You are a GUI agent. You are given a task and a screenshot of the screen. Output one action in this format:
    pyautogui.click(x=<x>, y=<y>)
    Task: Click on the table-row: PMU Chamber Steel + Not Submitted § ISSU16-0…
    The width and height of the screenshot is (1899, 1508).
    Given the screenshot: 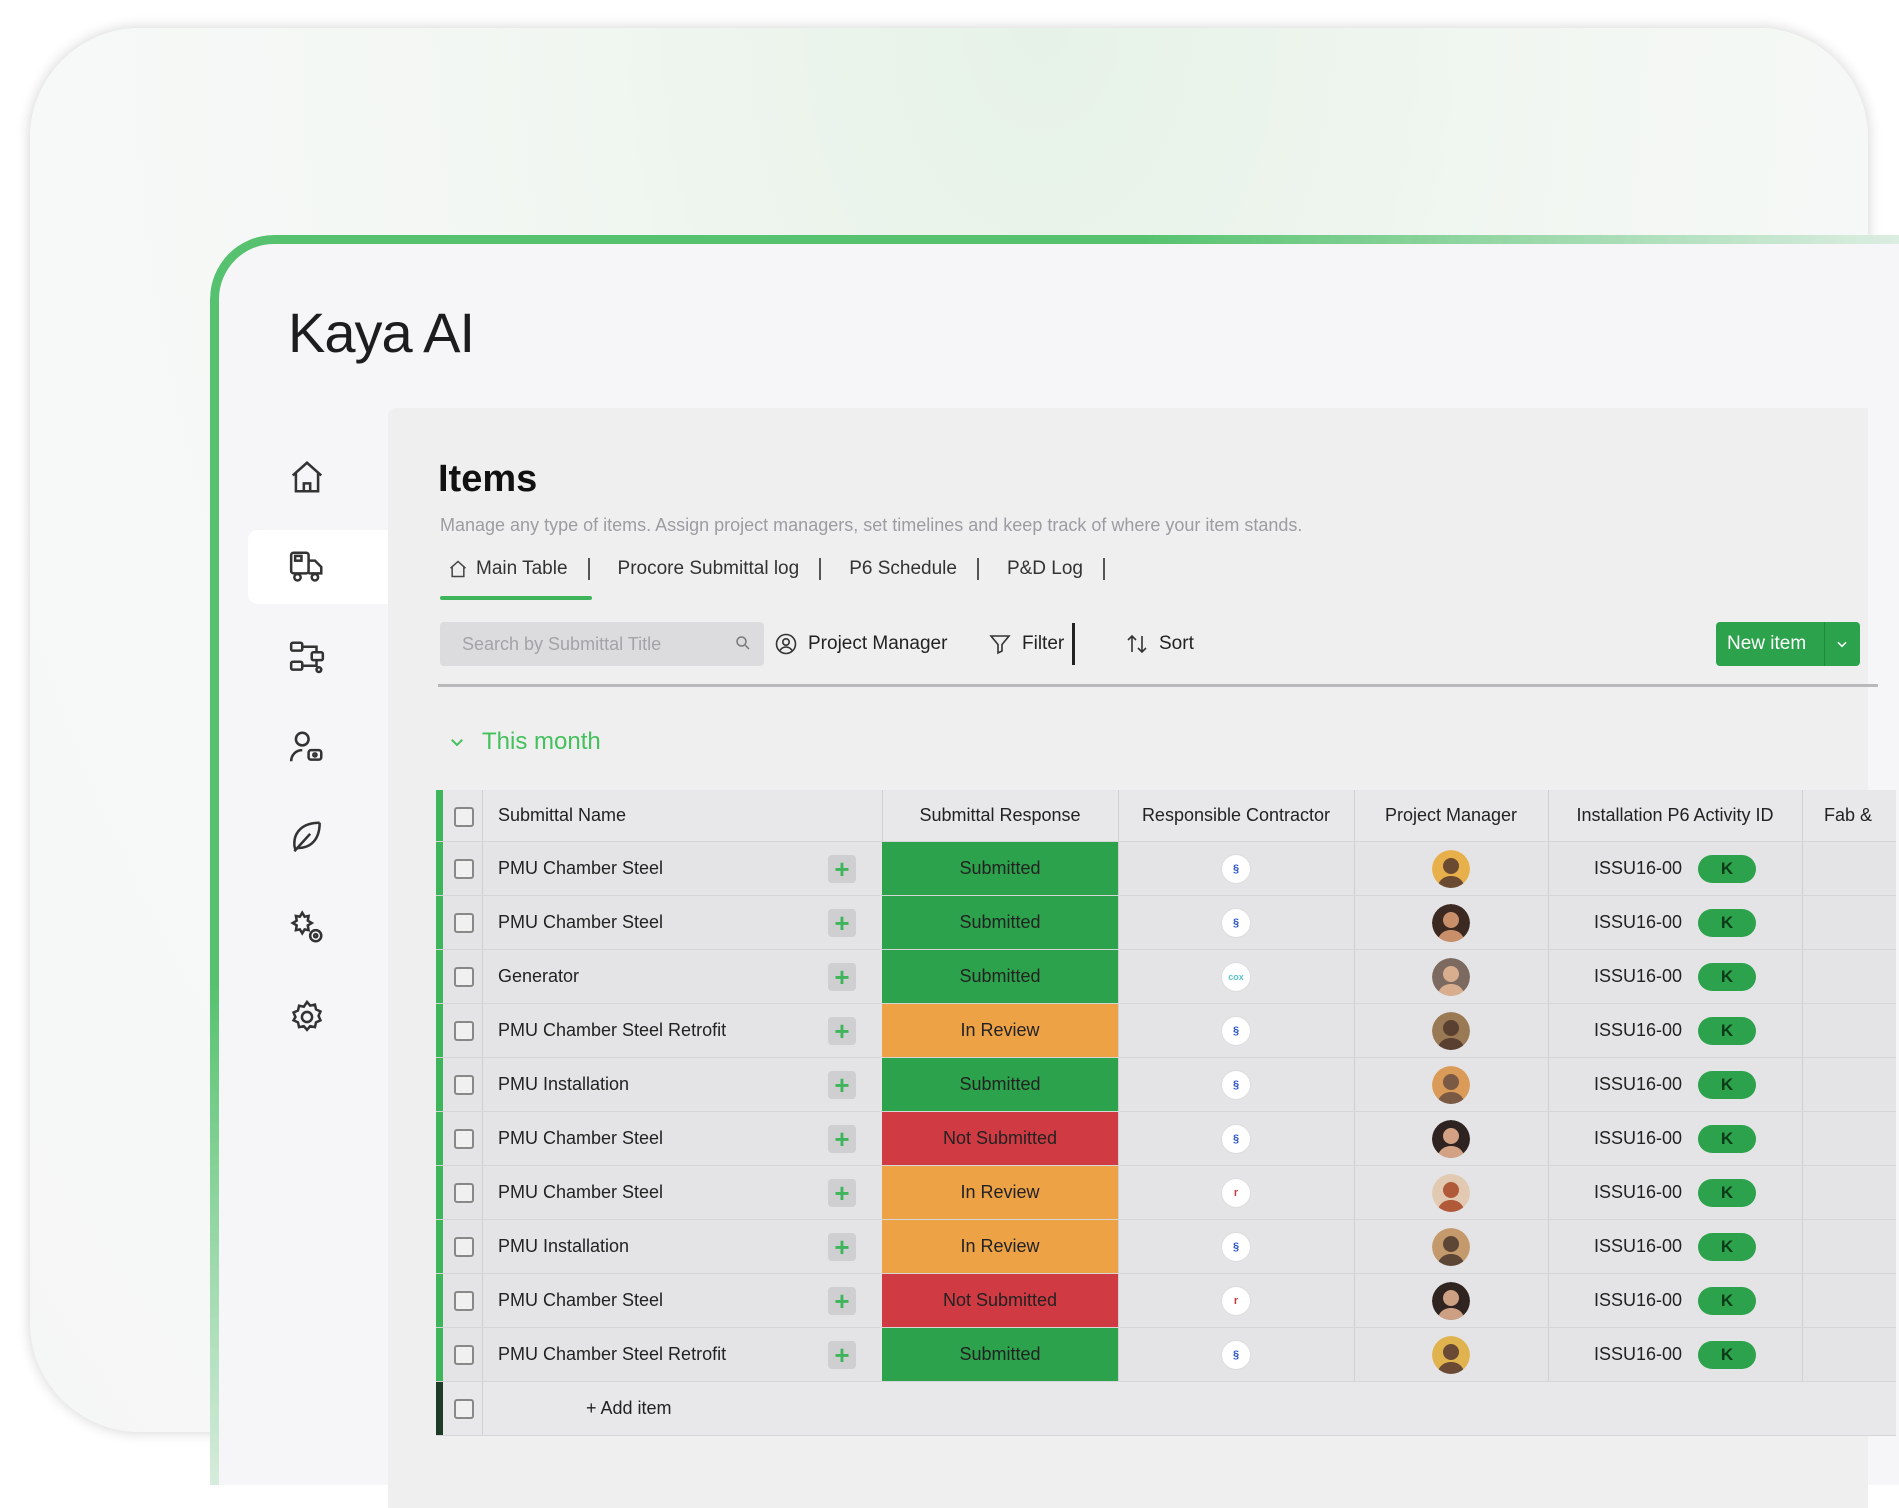 What is the action you would take?
    pyautogui.click(x=1166, y=1139)
    